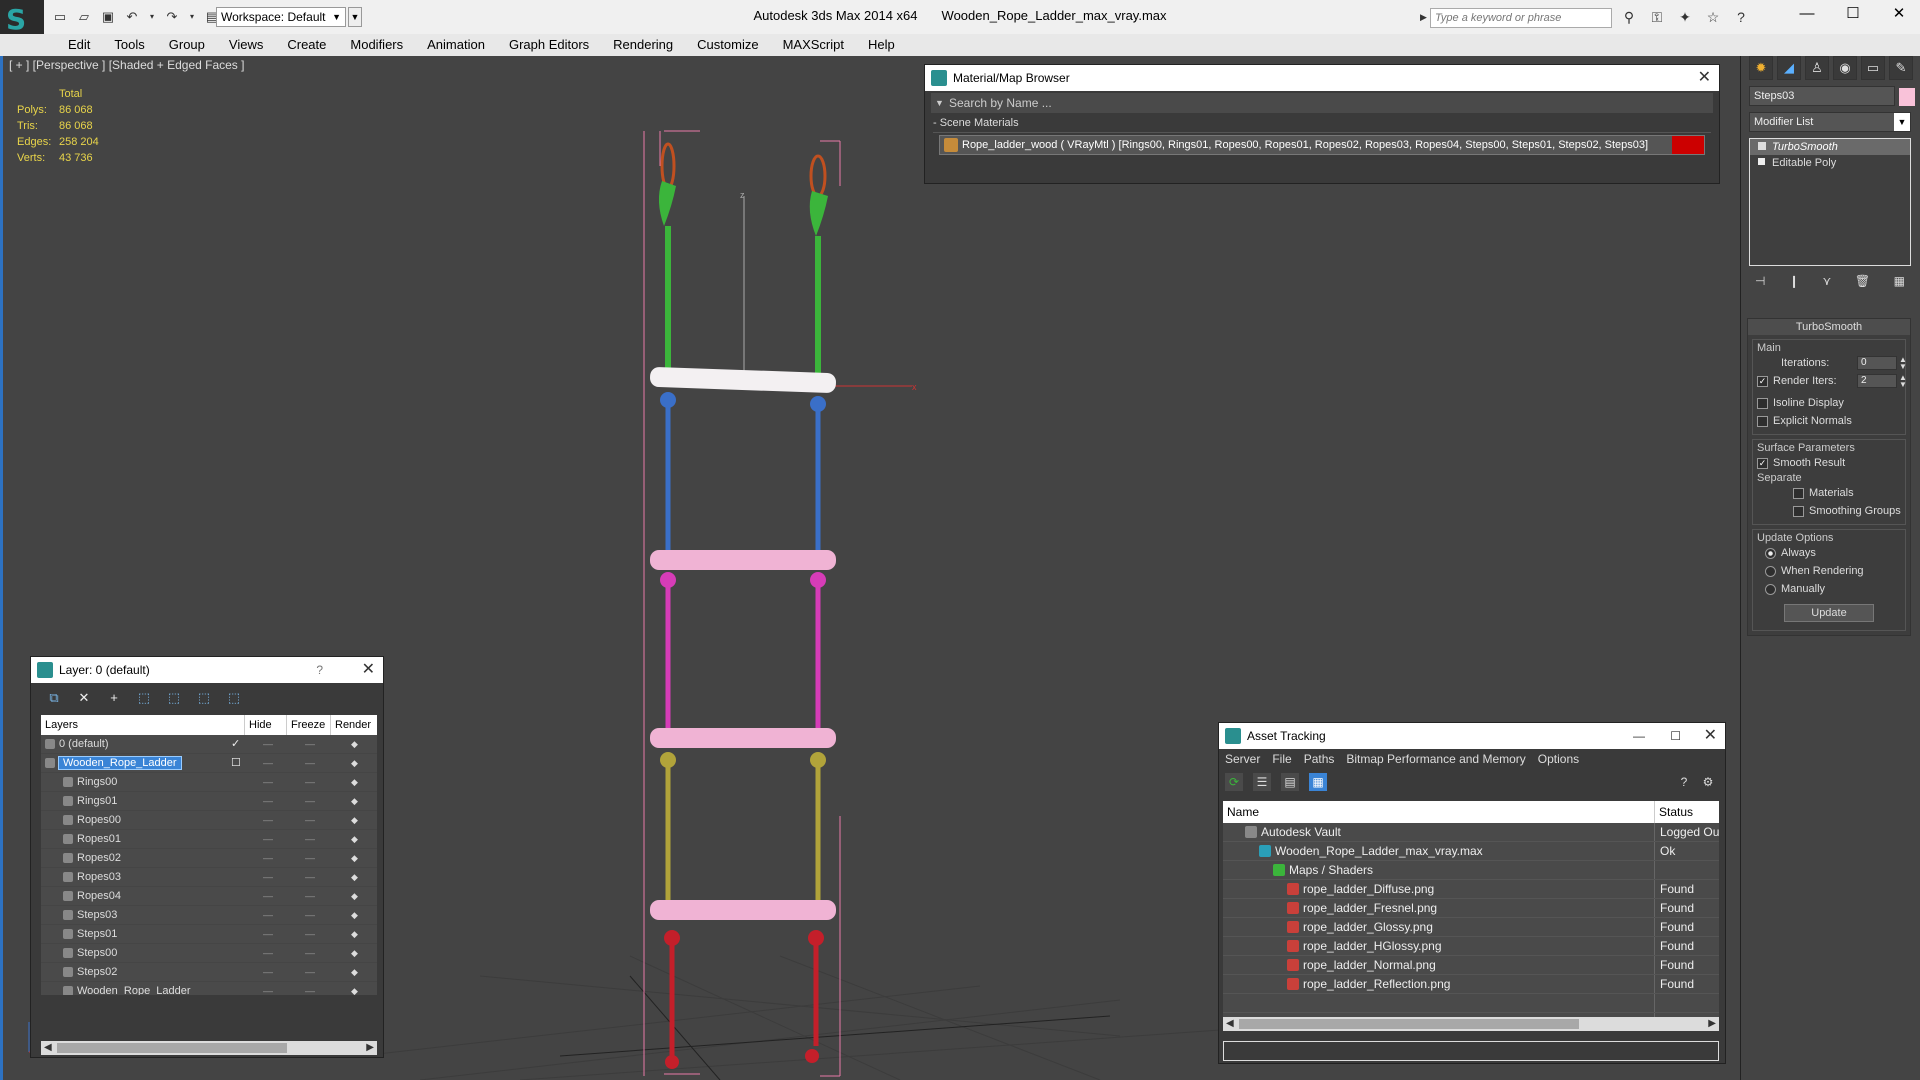  Describe the element at coordinates (79, 45) in the screenshot. I see `menu-edit: Edit` at that location.